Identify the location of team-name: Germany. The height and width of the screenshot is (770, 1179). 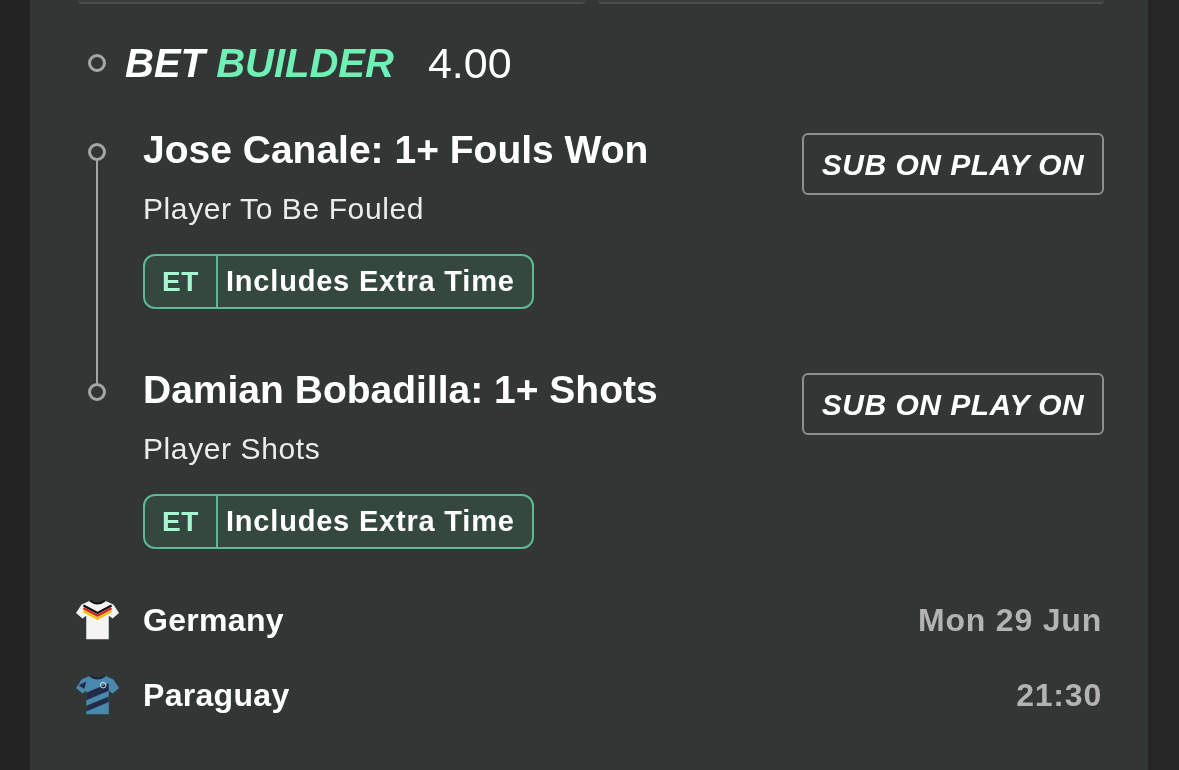
(213, 620).